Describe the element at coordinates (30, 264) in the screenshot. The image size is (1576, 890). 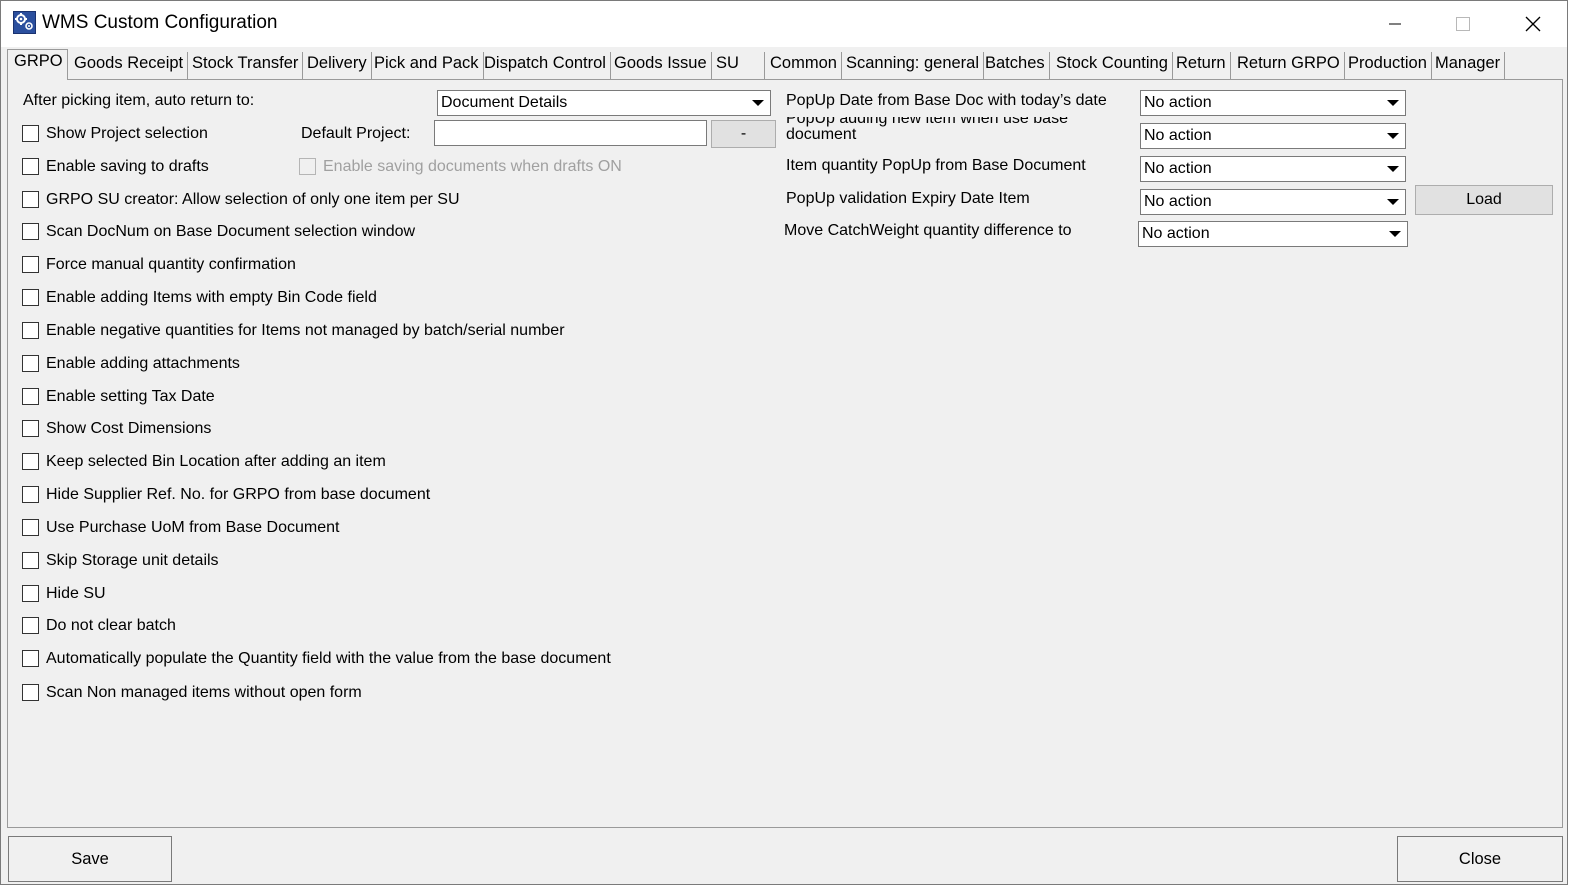
I see `force-manual-qty-checkbox` at that location.